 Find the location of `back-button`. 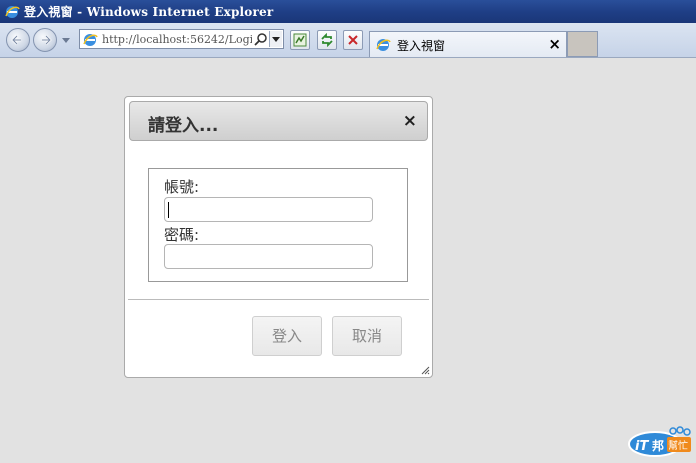

back-button is located at coordinates (18, 40).